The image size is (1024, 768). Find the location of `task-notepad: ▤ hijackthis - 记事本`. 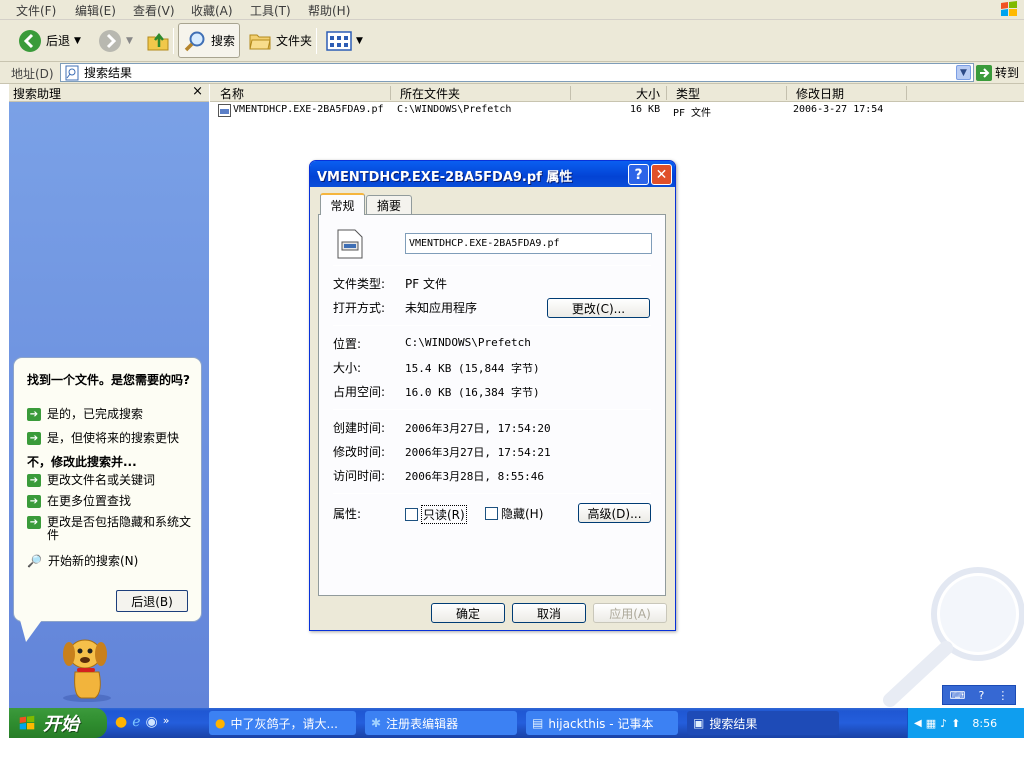

task-notepad: ▤ hijackthis - 记事本 is located at coordinates (602, 723).